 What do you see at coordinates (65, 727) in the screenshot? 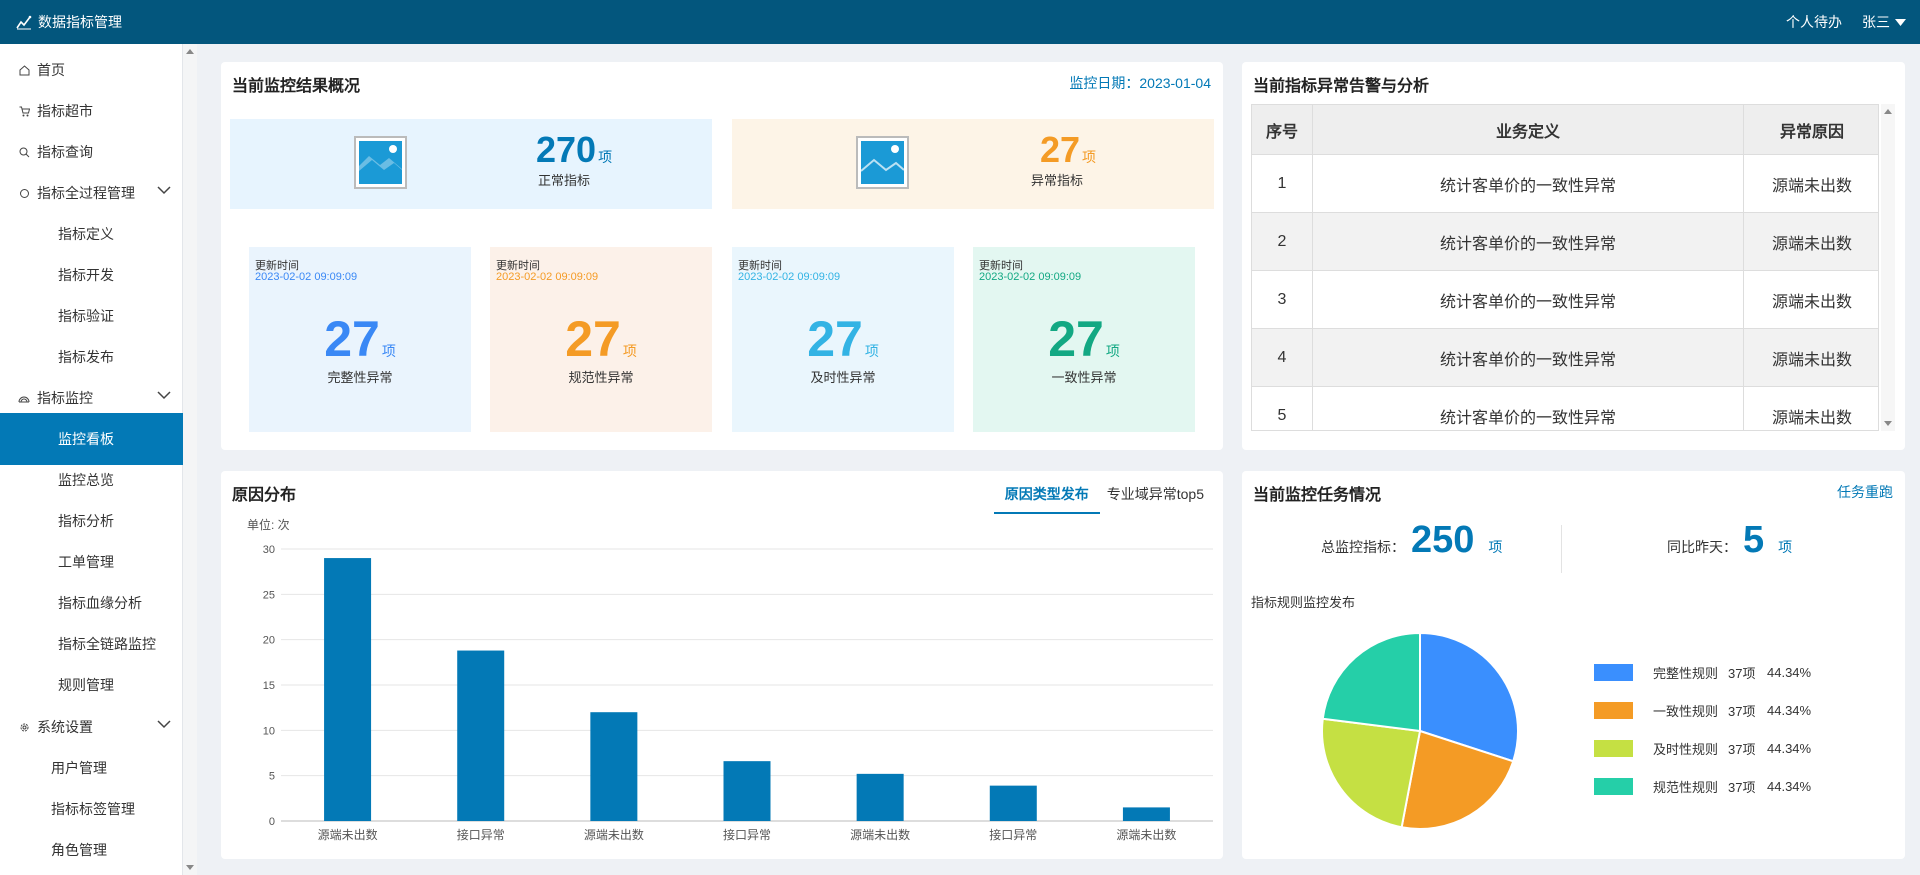
I see `sidebar-item-label: 系统设置` at bounding box center [65, 727].